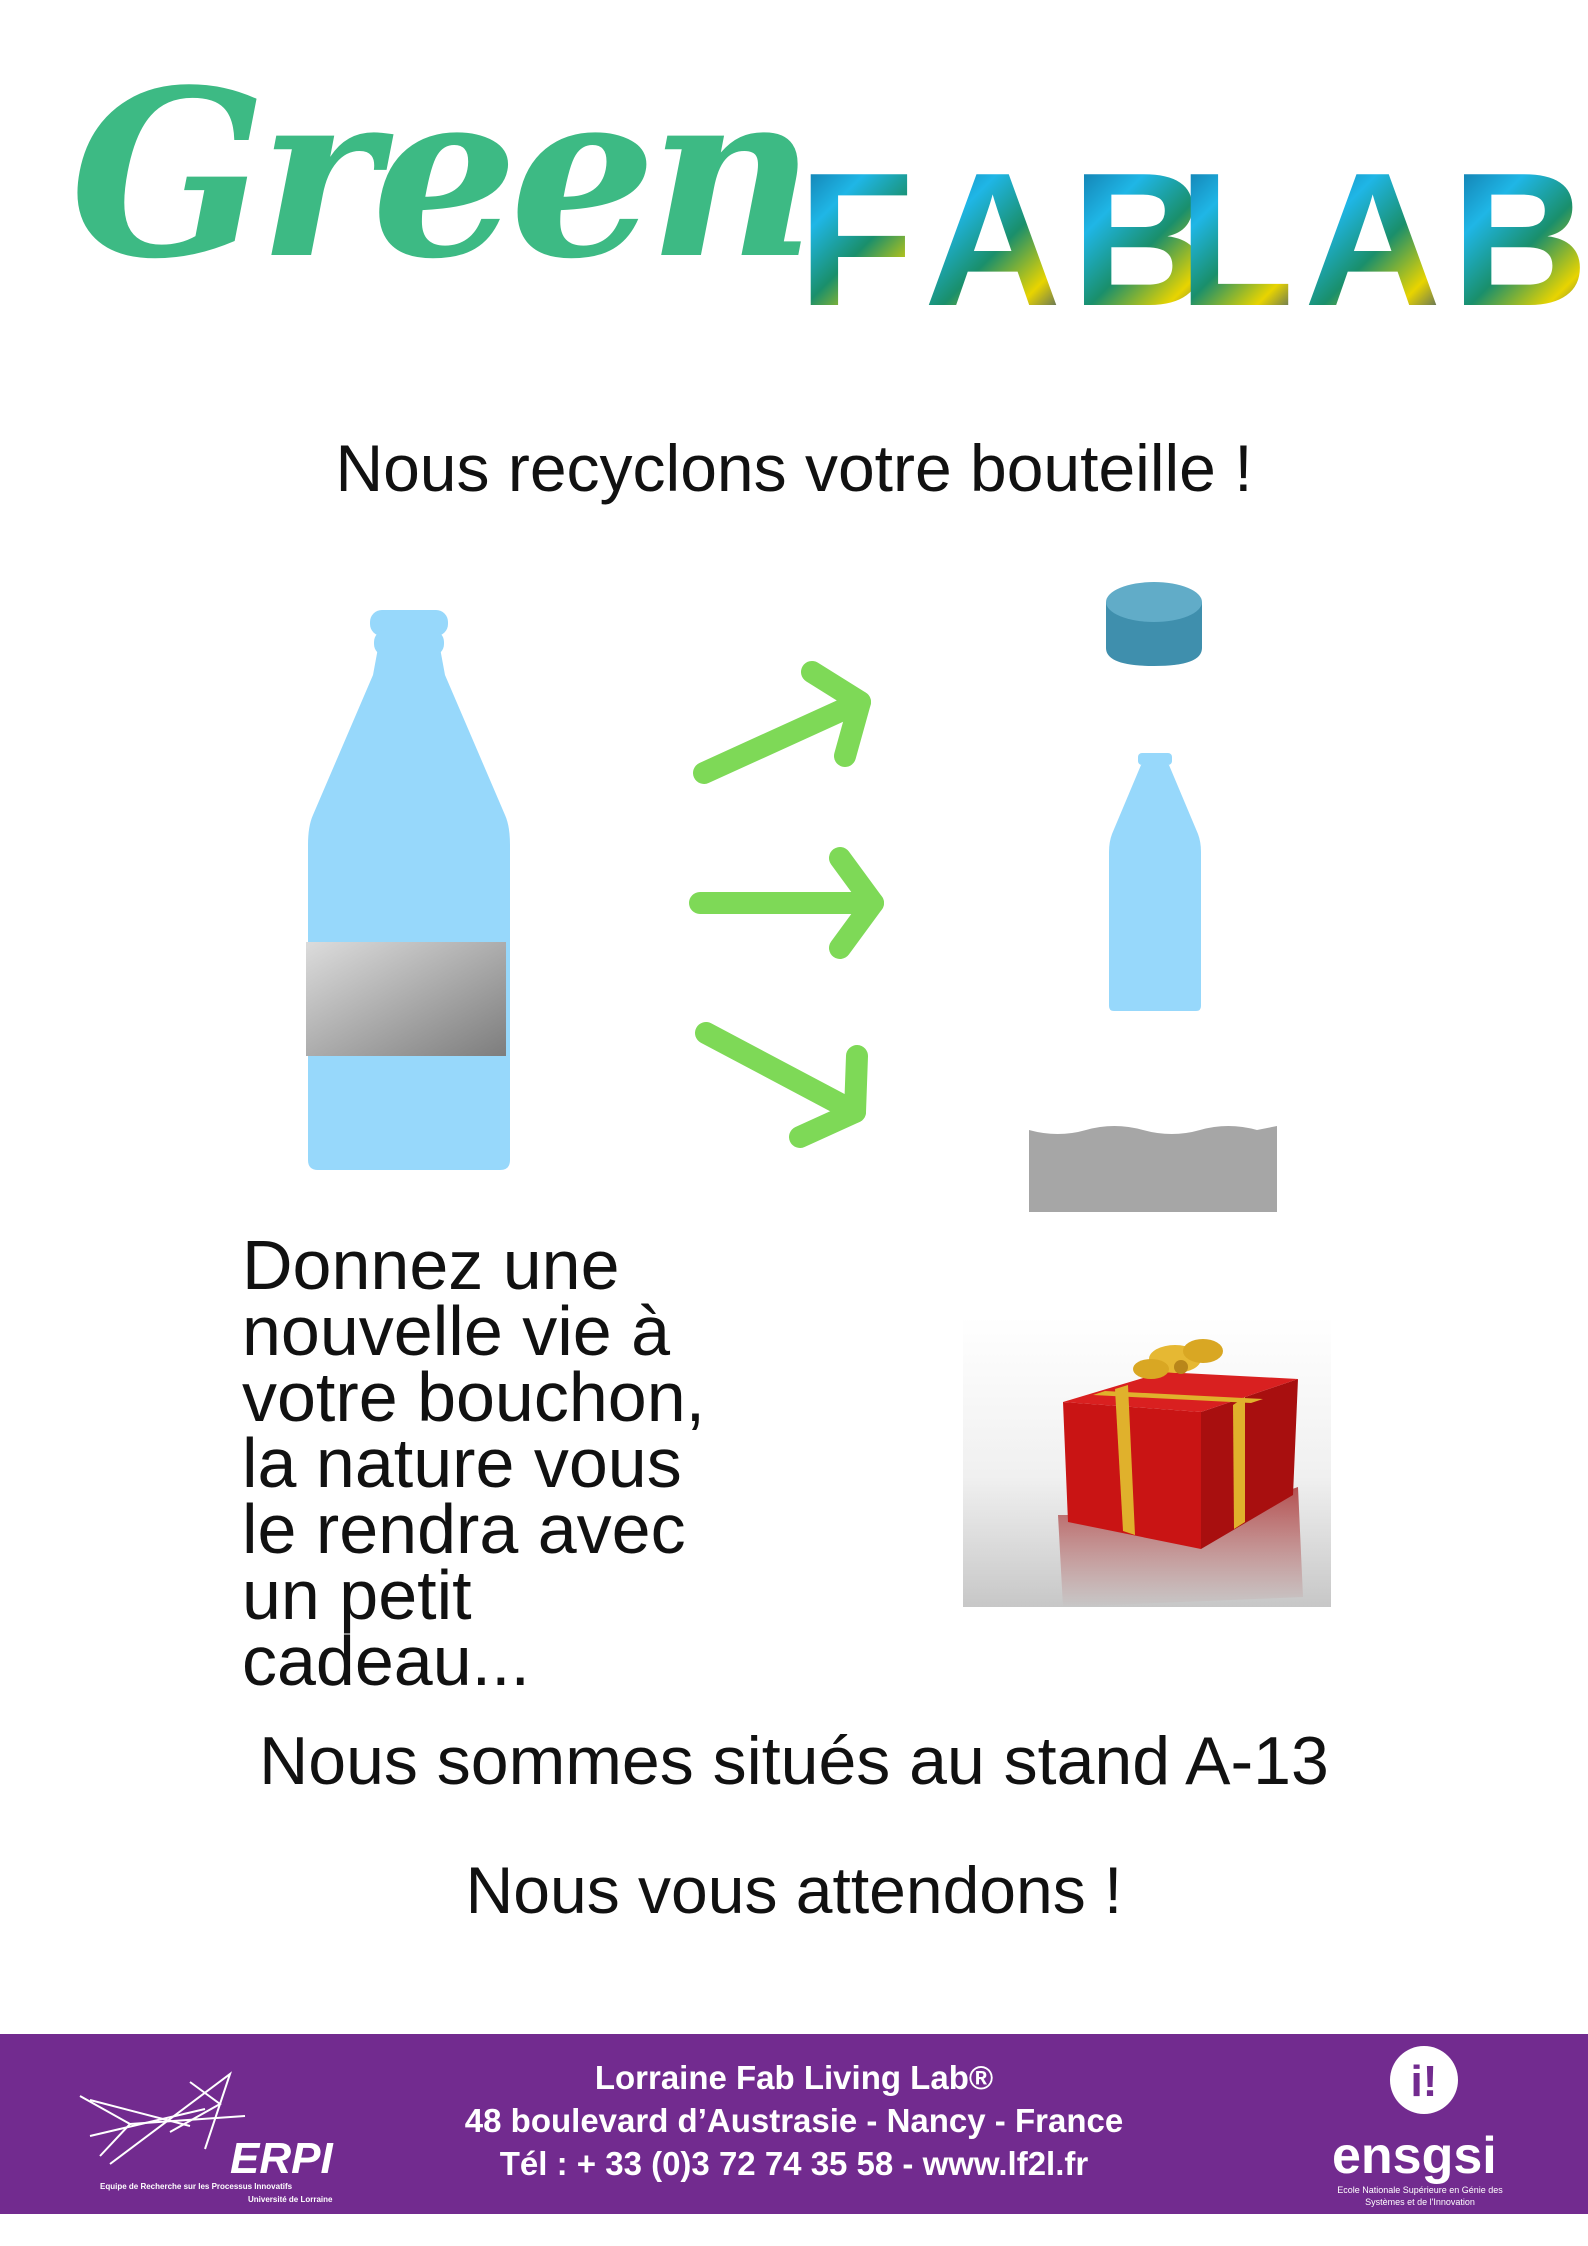 The width and height of the screenshot is (1588, 2246). Describe the element at coordinates (1519, 240) in the screenshot. I see `logo-letter: B` at that location.